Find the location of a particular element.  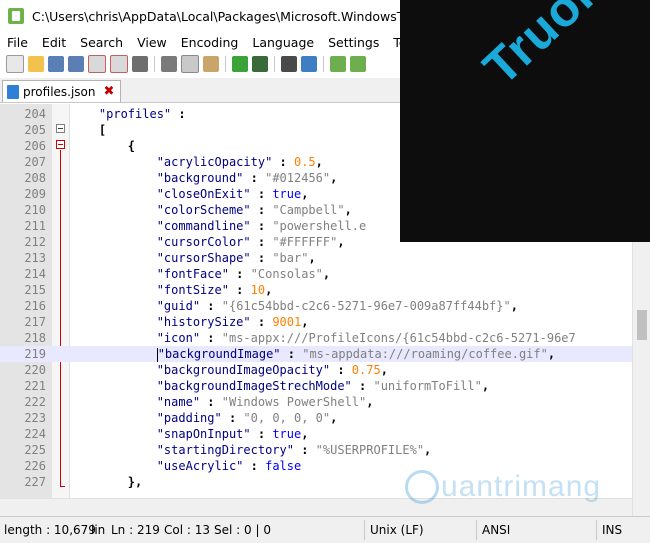

code-text: [ is located at coordinates (88, 130).